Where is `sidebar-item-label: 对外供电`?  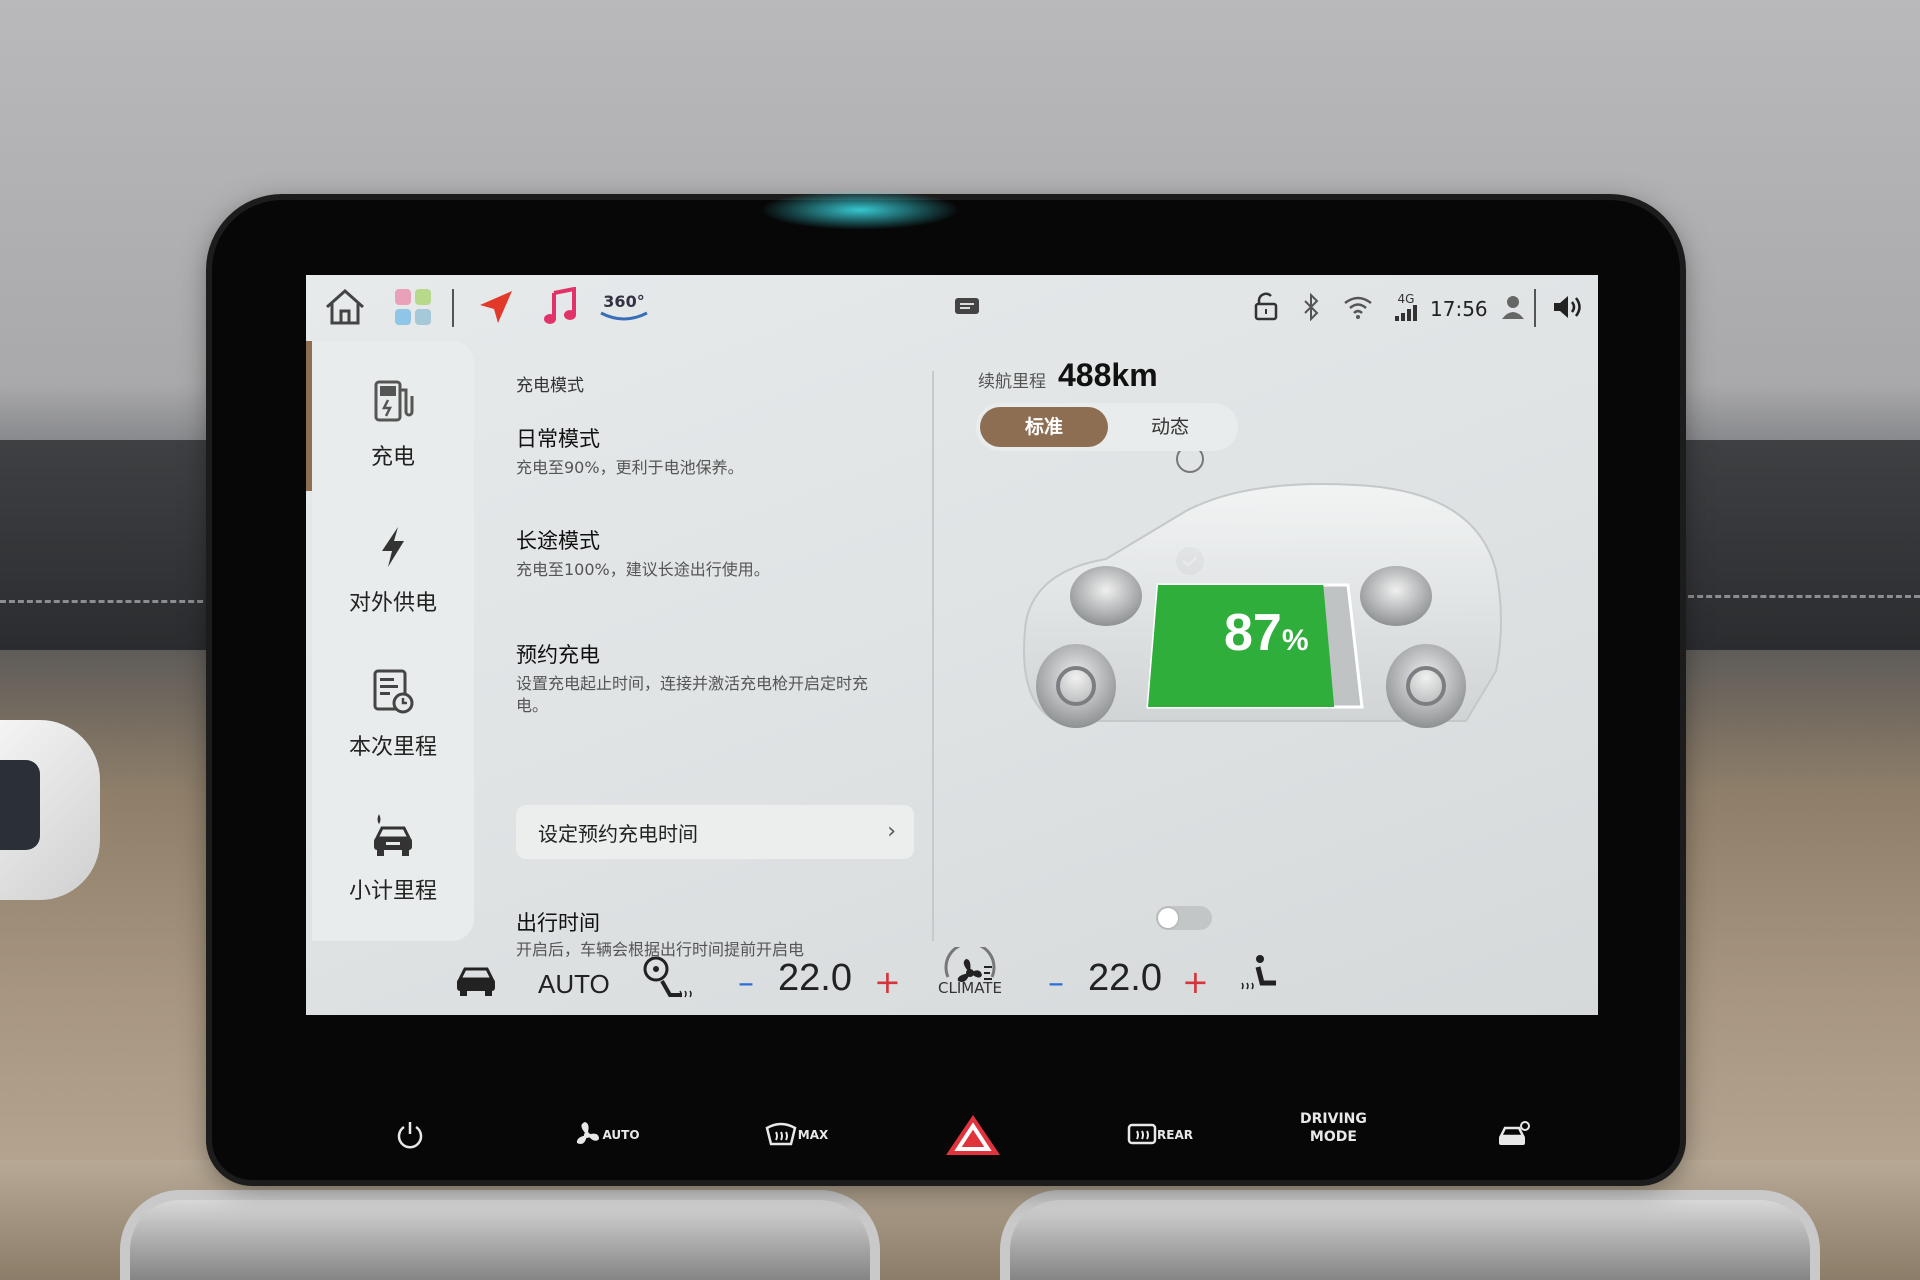 sidebar-item-label: 对外供电 is located at coordinates (392, 603).